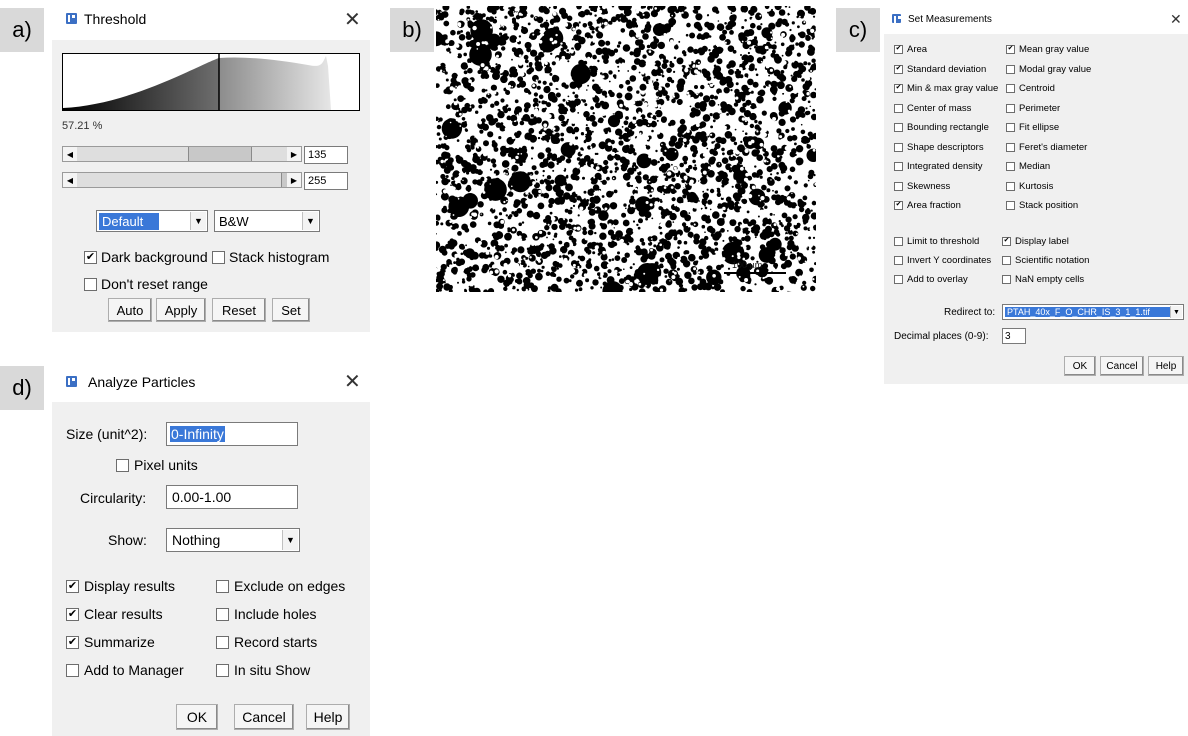 Image resolution: width=1188 pixels, height=736 pixels. What do you see at coordinates (1014, 336) in the screenshot?
I see `decimal-places-field: 3` at bounding box center [1014, 336].